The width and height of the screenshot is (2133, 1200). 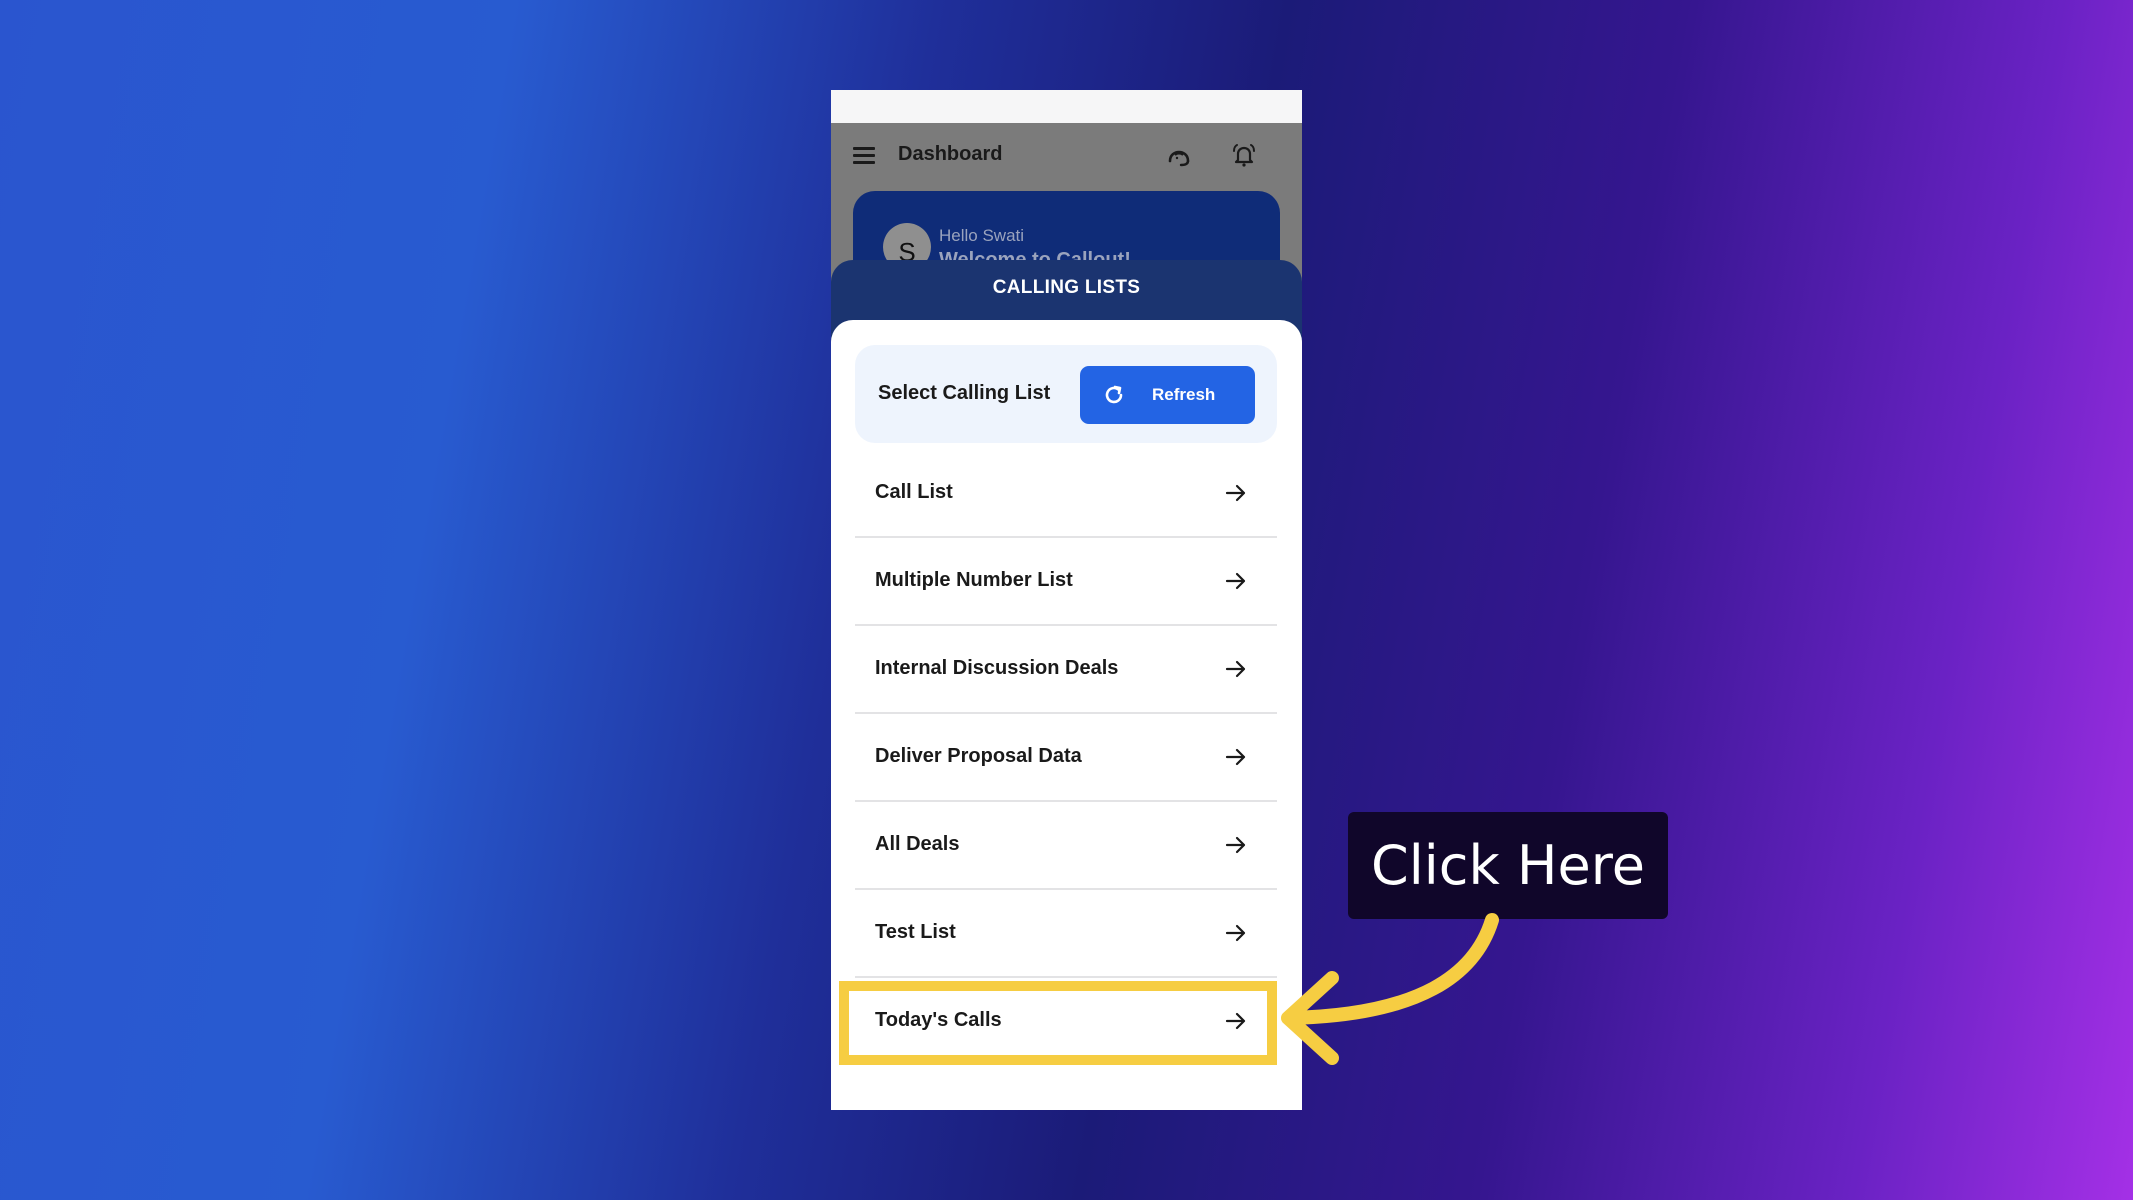 I want to click on list-item-deliver-proposal-data: Deliver Proposal Data, so click(x=1066, y=758).